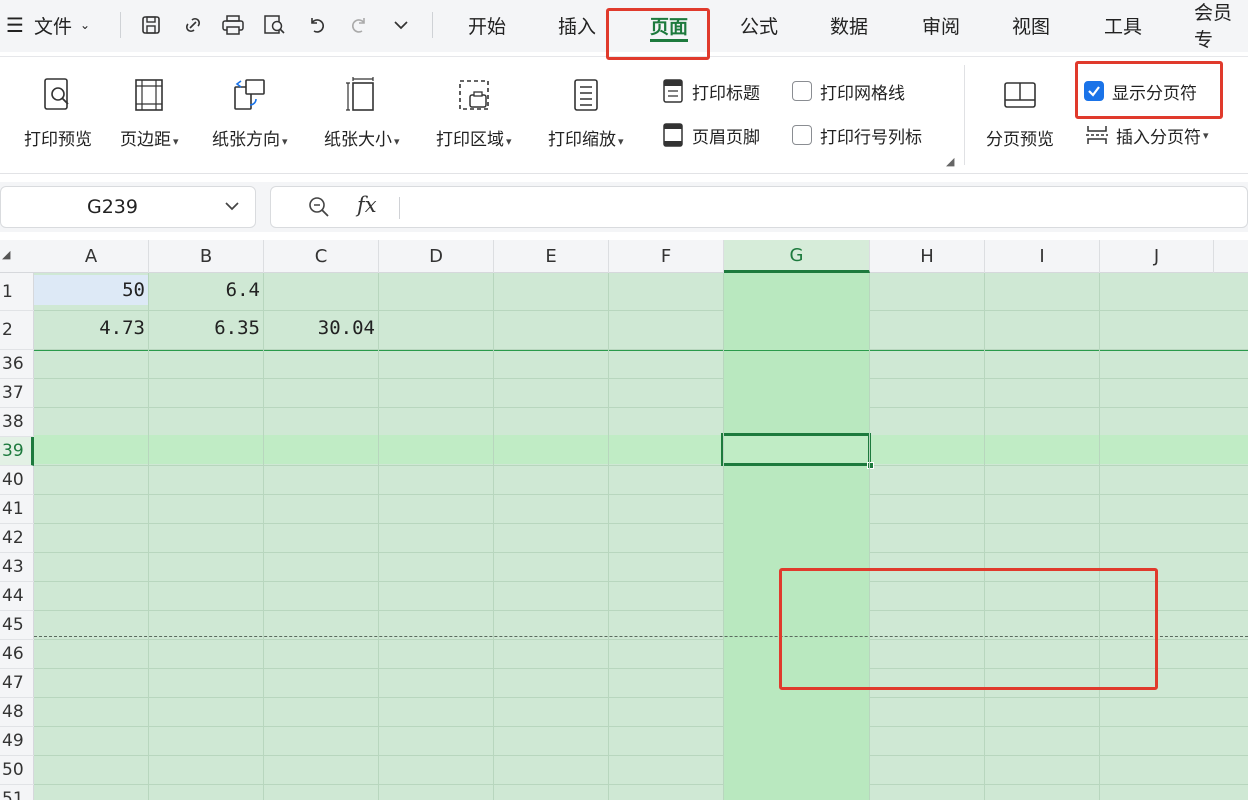  What do you see at coordinates (6, 254) in the screenshot?
I see `select-all-corner-icon: ◢` at bounding box center [6, 254].